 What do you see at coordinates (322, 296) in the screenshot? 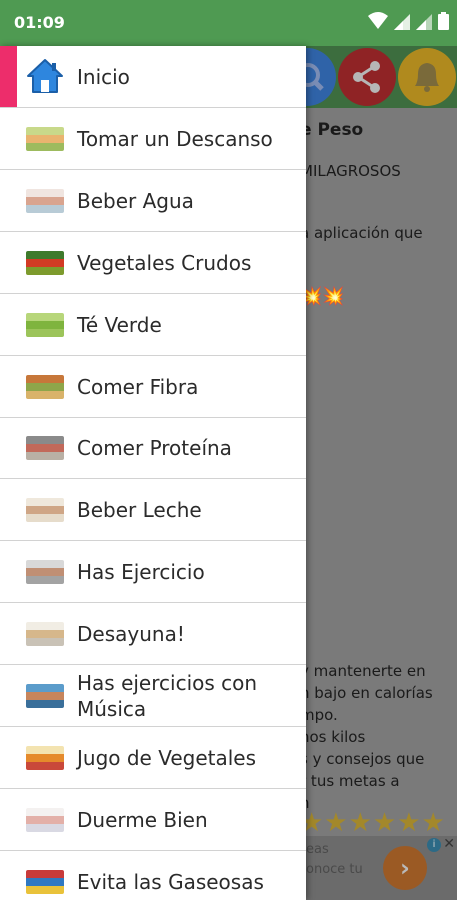
I see `background-emoji: 💥💥` at bounding box center [322, 296].